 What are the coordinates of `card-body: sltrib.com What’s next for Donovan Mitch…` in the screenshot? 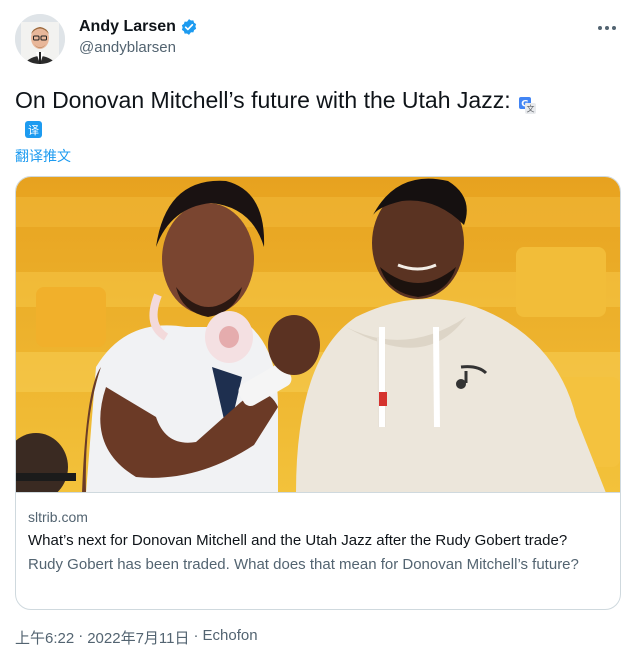 It's located at (318, 541).